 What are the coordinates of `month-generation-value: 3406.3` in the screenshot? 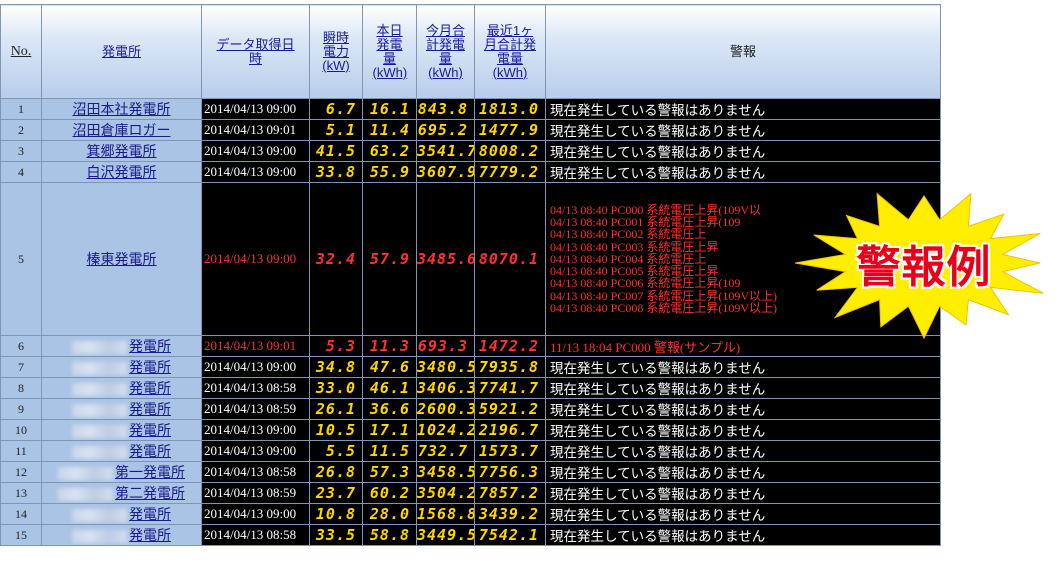 It's located at (445, 388).